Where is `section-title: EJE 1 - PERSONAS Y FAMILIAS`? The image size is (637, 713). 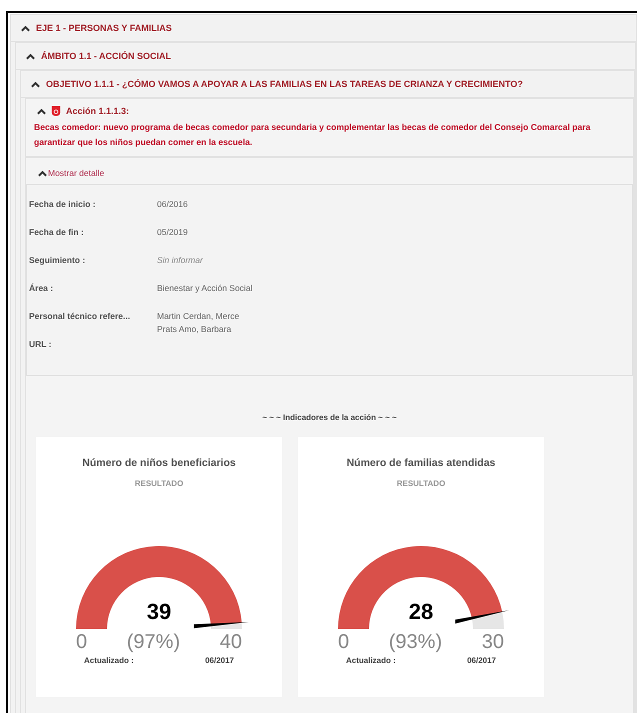 section-title: EJE 1 - PERSONAS Y FAMILIAS is located at coordinates (104, 28).